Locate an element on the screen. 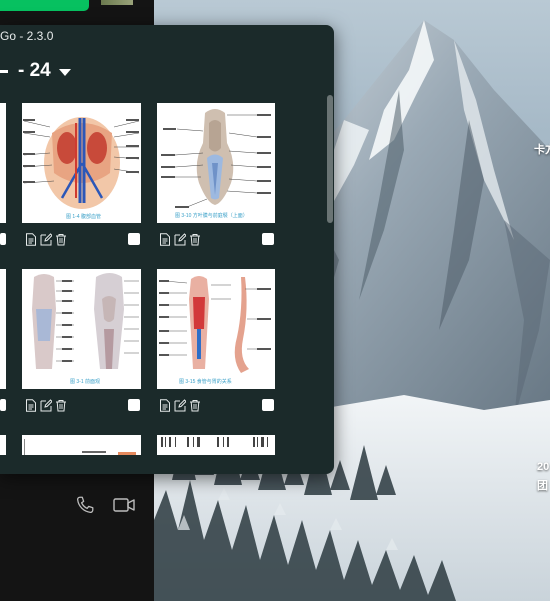  window-title: Go - 2.3.0 is located at coordinates (27, 36).